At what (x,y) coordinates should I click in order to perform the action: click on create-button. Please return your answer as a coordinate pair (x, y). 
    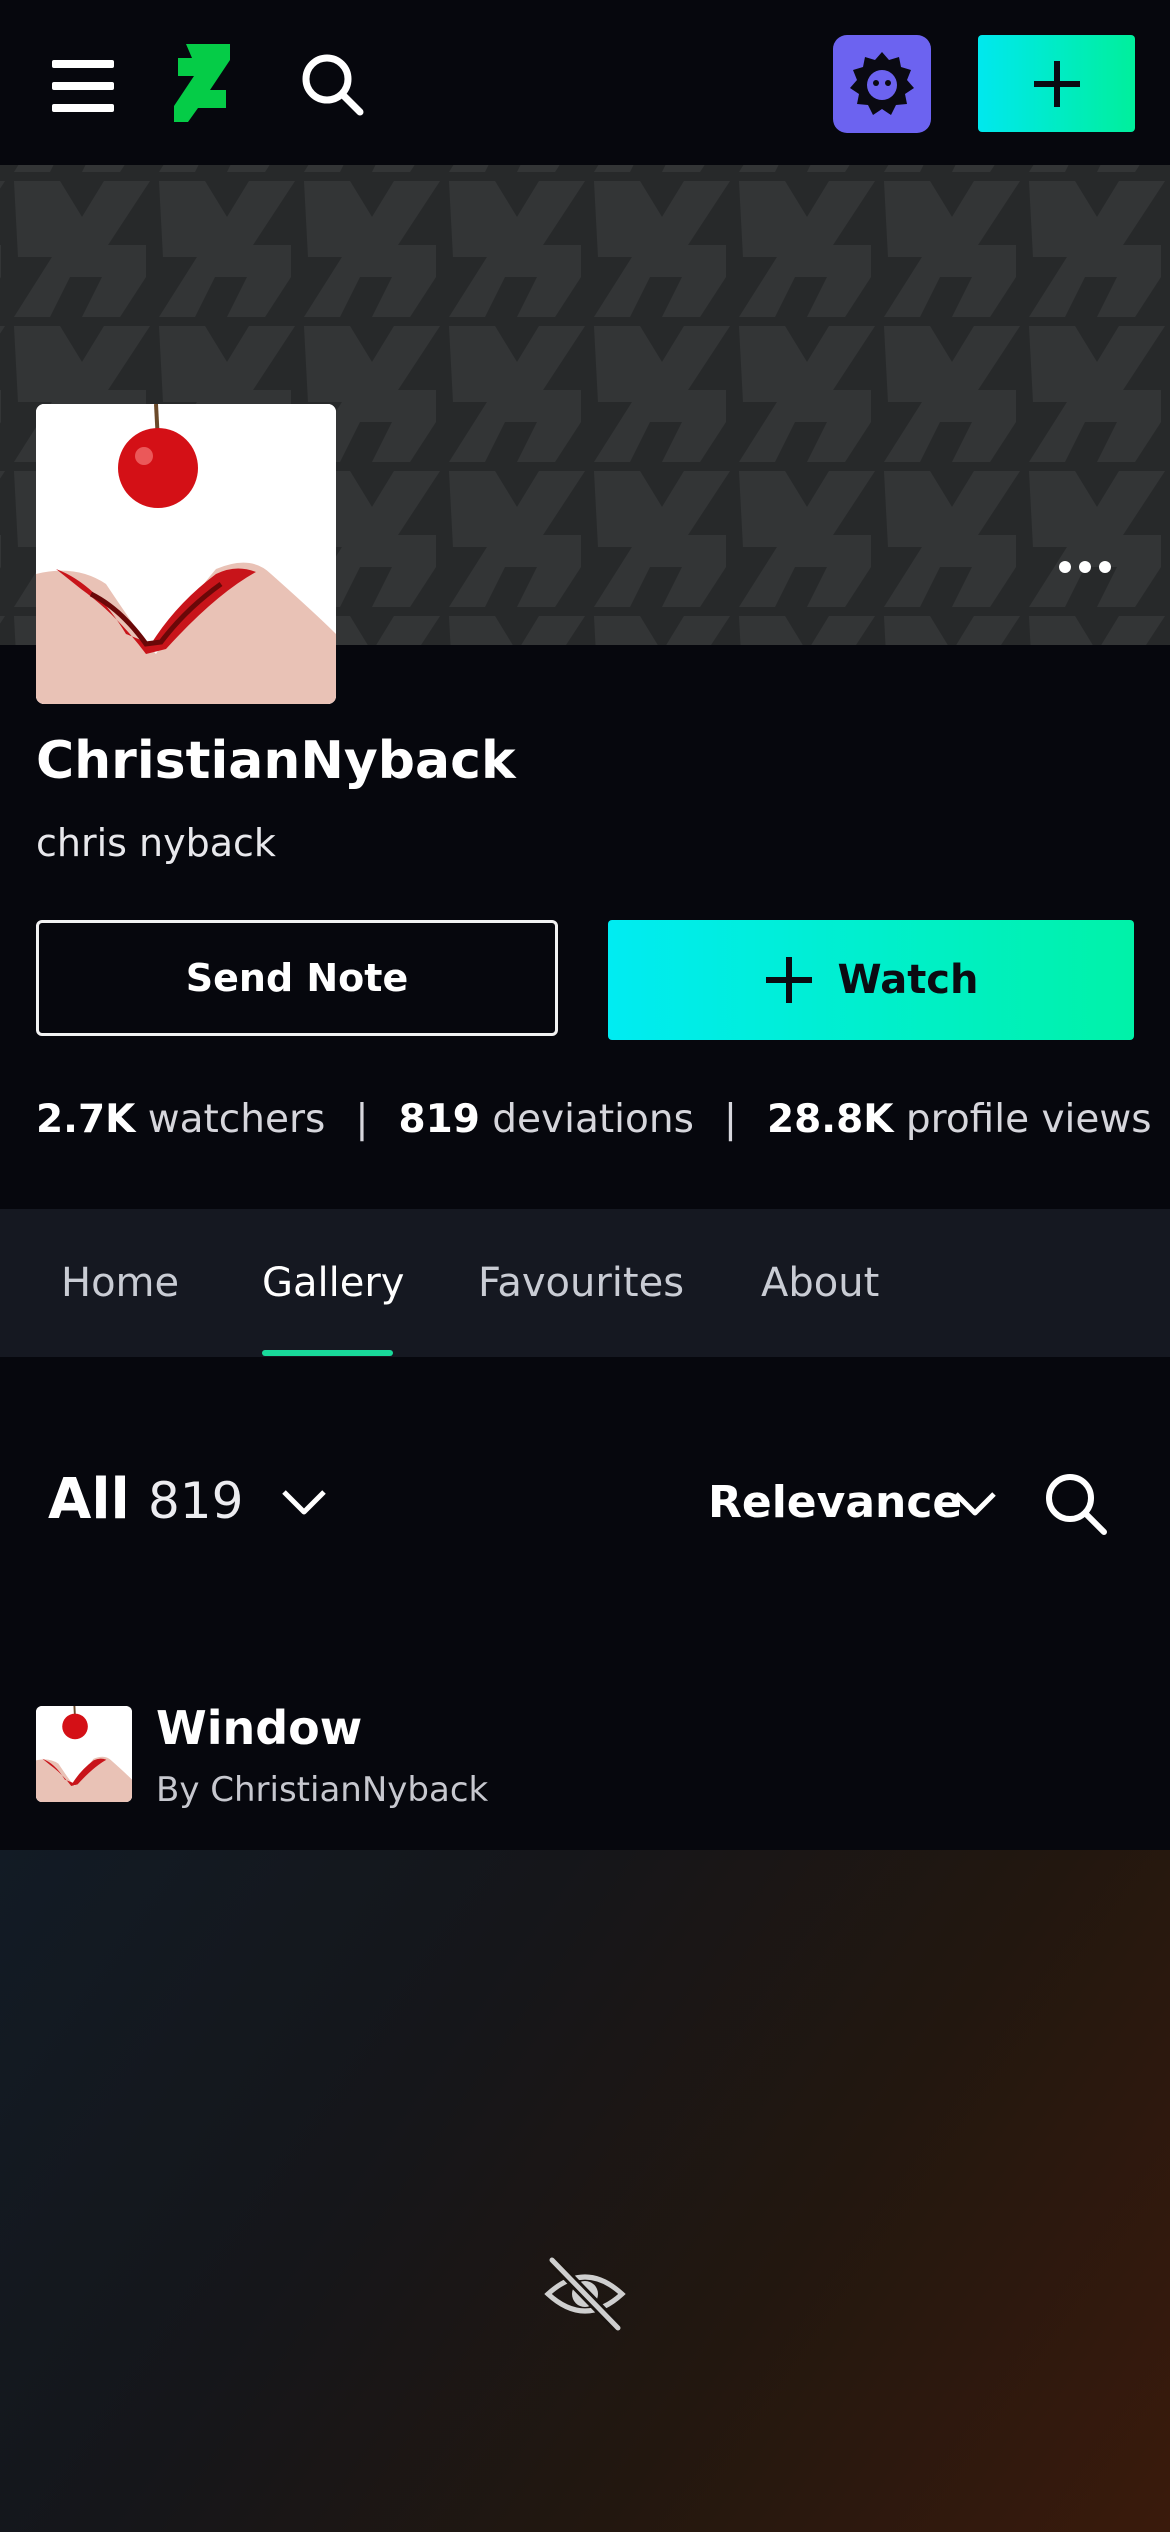
    Looking at the image, I should click on (1056, 83).